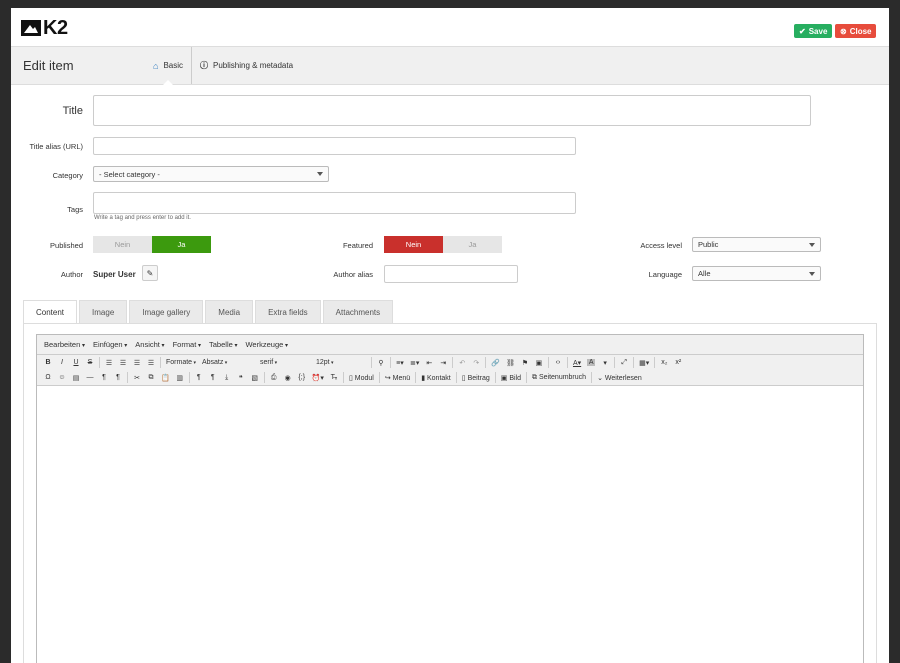 The image size is (900, 663). I want to click on tab-media: Media, so click(229, 311).